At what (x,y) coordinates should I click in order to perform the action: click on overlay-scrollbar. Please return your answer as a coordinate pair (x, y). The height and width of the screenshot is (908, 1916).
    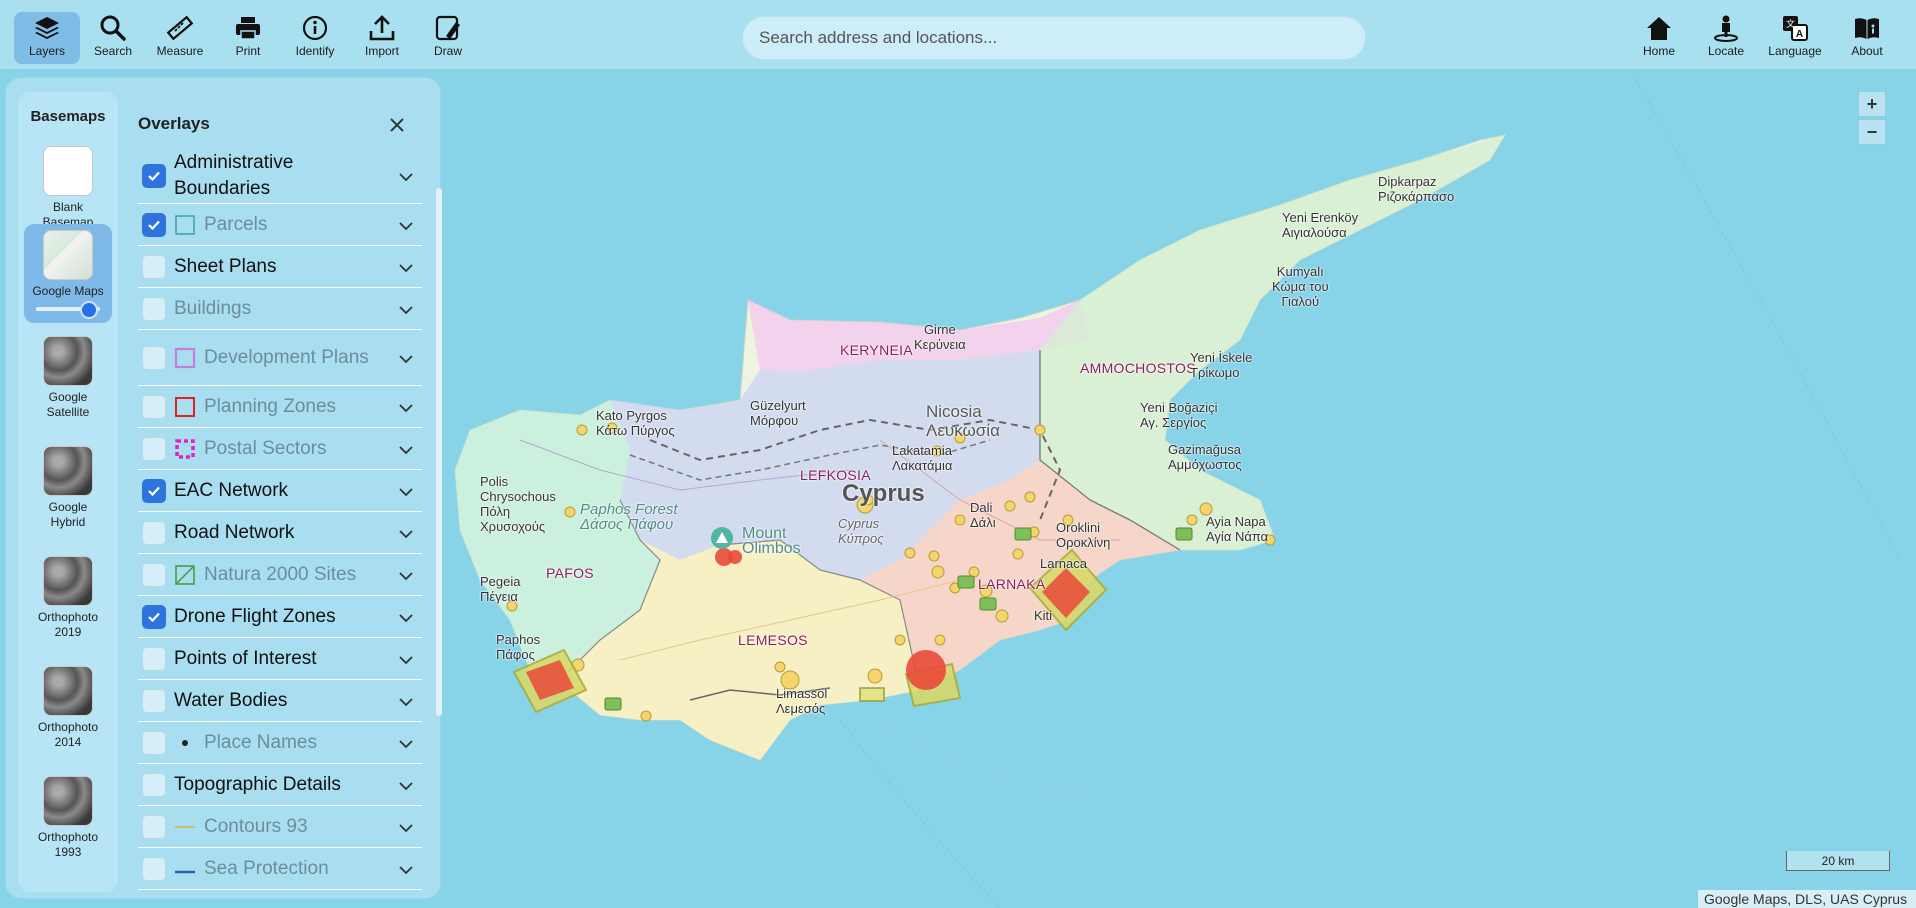
    Looking at the image, I should click on (439, 452).